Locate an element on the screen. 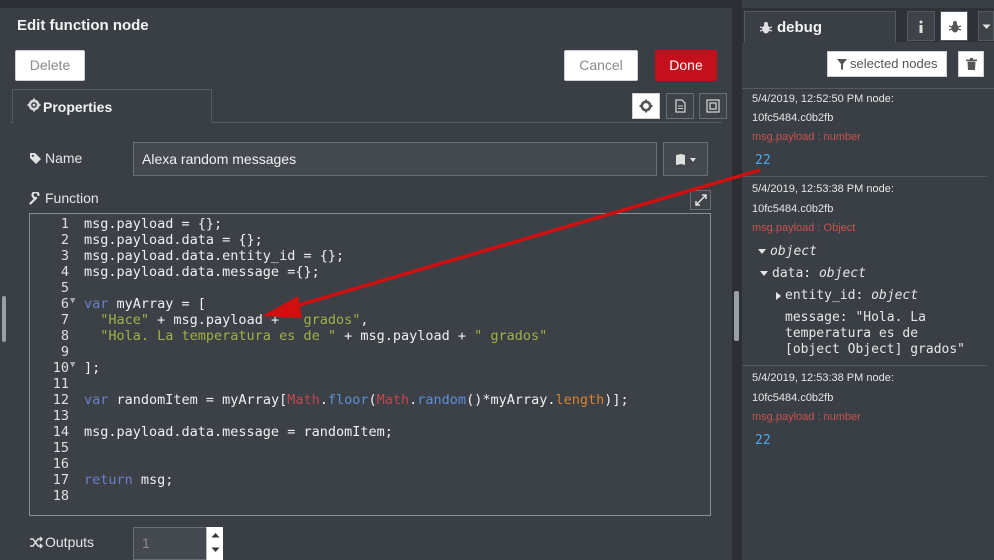 Image resolution: width=994 pixels, height=560 pixels. node-name-menu-button is located at coordinates (685, 159).